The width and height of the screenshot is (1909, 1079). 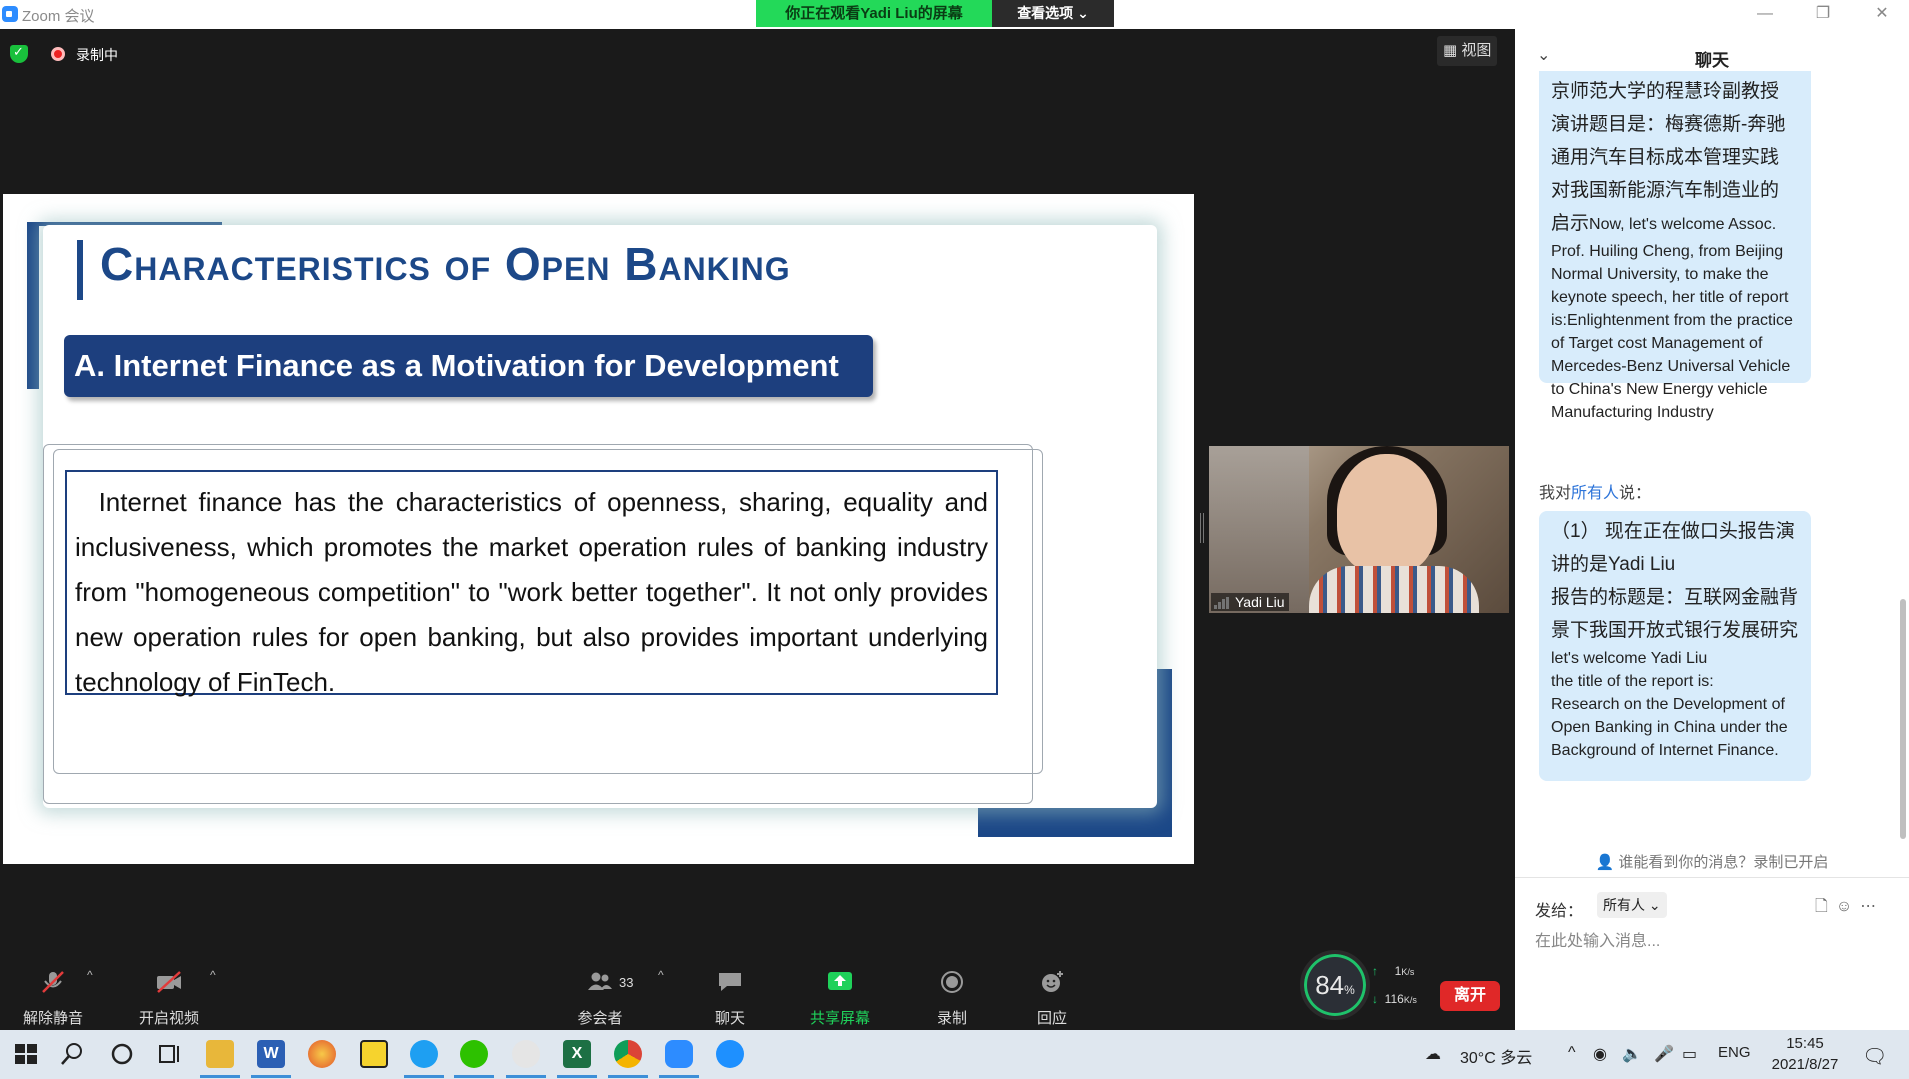 I want to click on meeting-toolbar: 解除静音 ^ 开启视频 ^ 参会者 33 ^ 聊天 共享屏幕 录制 回应, so click(x=757, y=994).